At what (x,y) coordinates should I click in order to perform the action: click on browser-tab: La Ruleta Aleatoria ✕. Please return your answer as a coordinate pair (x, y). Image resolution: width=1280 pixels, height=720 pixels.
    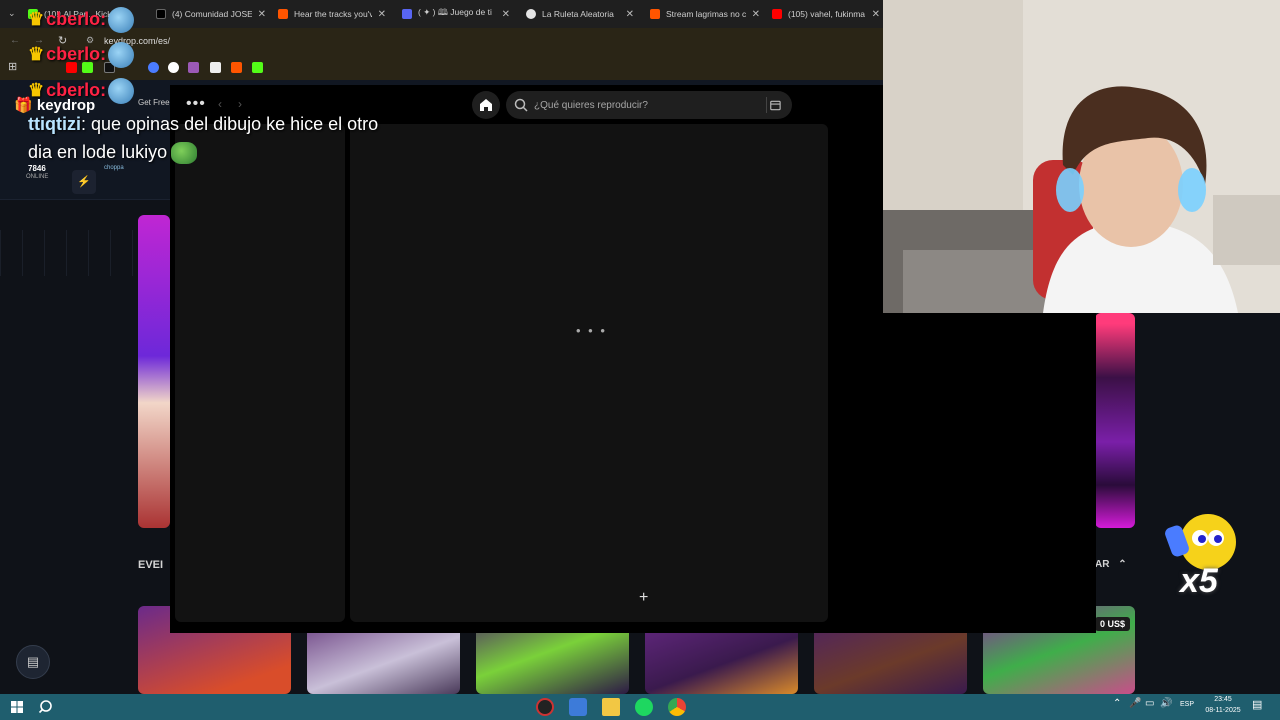
    Looking at the image, I should click on (580, 14).